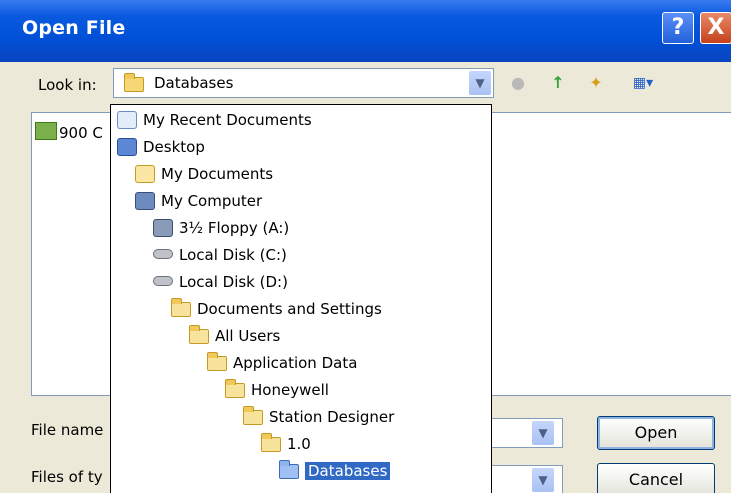  Describe the element at coordinates (596, 83) in the screenshot. I see `new-folder-icon: ✦` at that location.